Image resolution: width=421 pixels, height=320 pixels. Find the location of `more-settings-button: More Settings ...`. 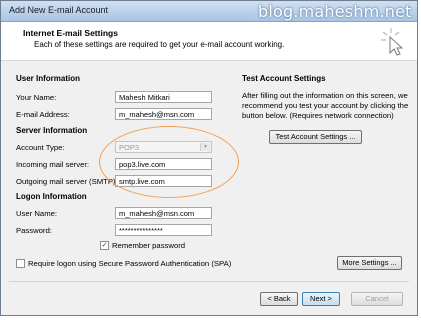

more-settings-button: More Settings ... is located at coordinates (369, 263).